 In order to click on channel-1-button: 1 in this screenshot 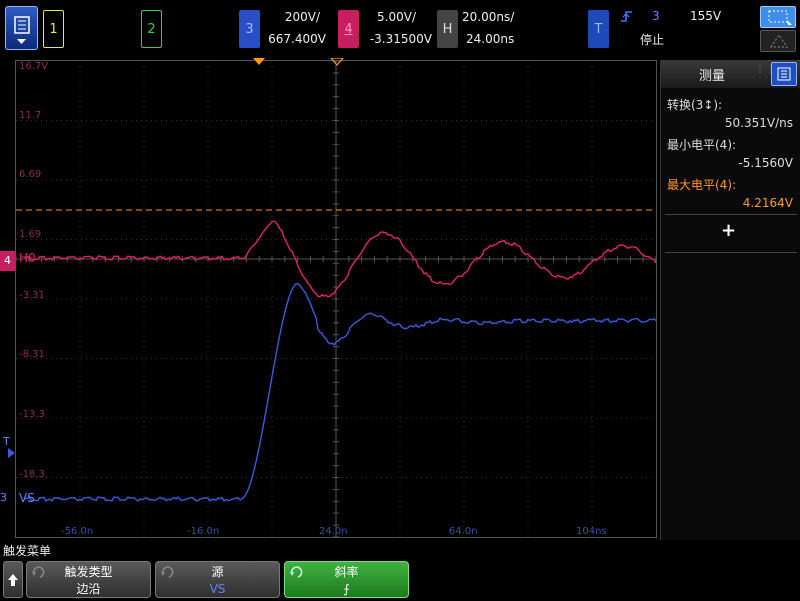, I will do `click(53, 29)`.